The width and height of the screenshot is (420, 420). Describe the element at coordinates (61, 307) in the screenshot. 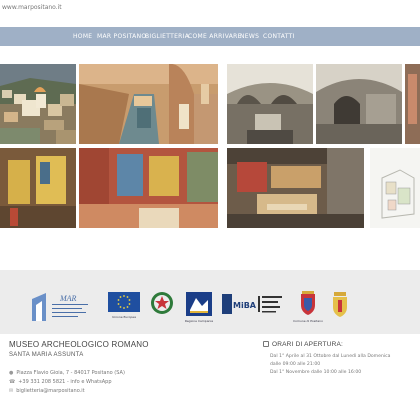

I see `mar-positano-logo: MAR` at that location.